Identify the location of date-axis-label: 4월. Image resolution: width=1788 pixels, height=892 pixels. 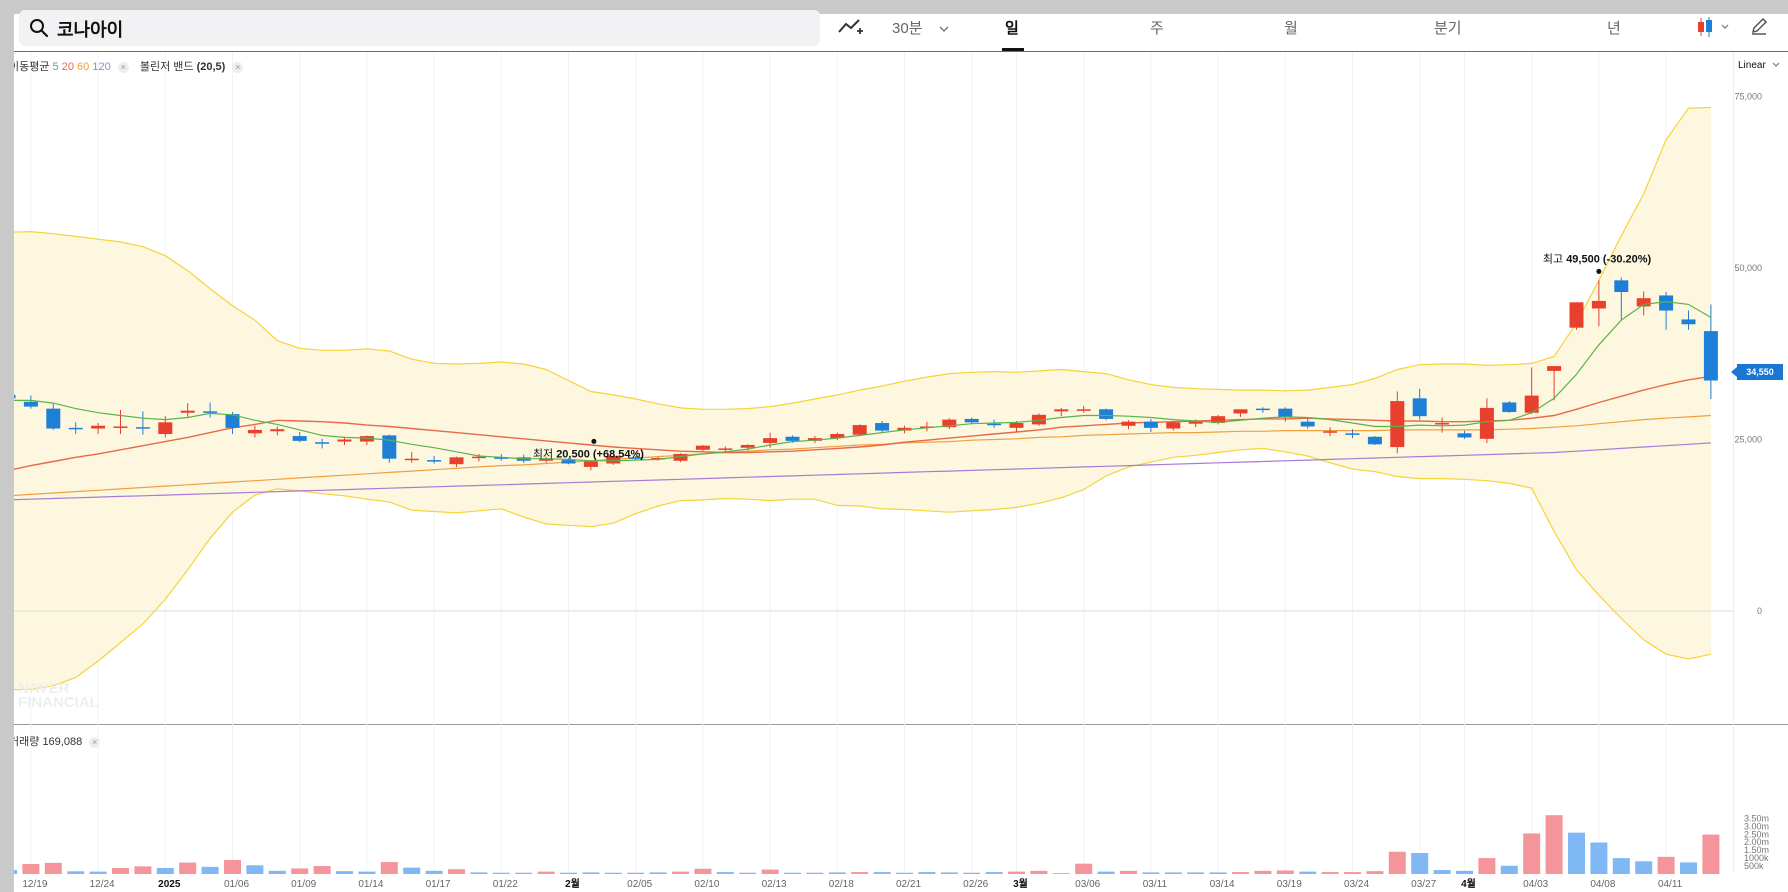
(1468, 884).